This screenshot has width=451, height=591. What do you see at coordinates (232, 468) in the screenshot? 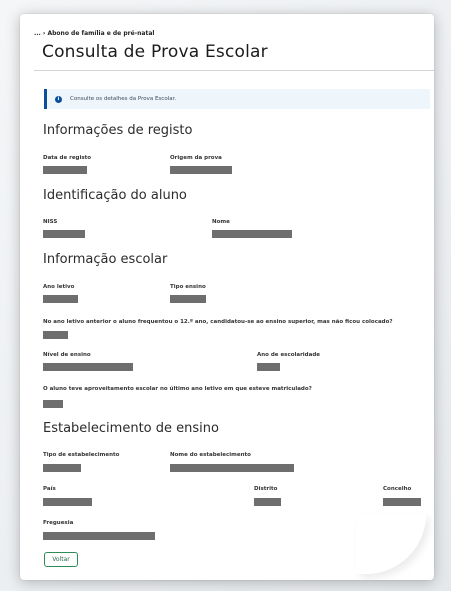
I see `value-nome-estabelecimento` at bounding box center [232, 468].